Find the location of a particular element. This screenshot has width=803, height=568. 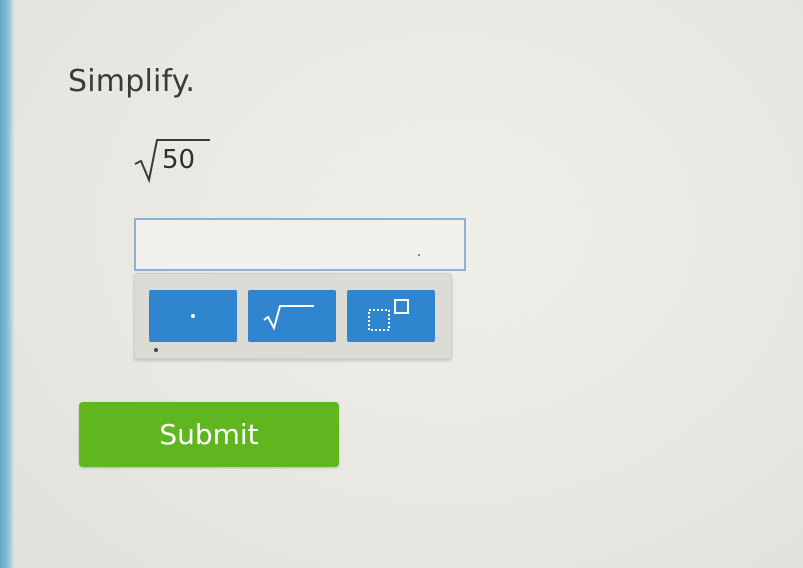

math-keypad is located at coordinates (293, 316).